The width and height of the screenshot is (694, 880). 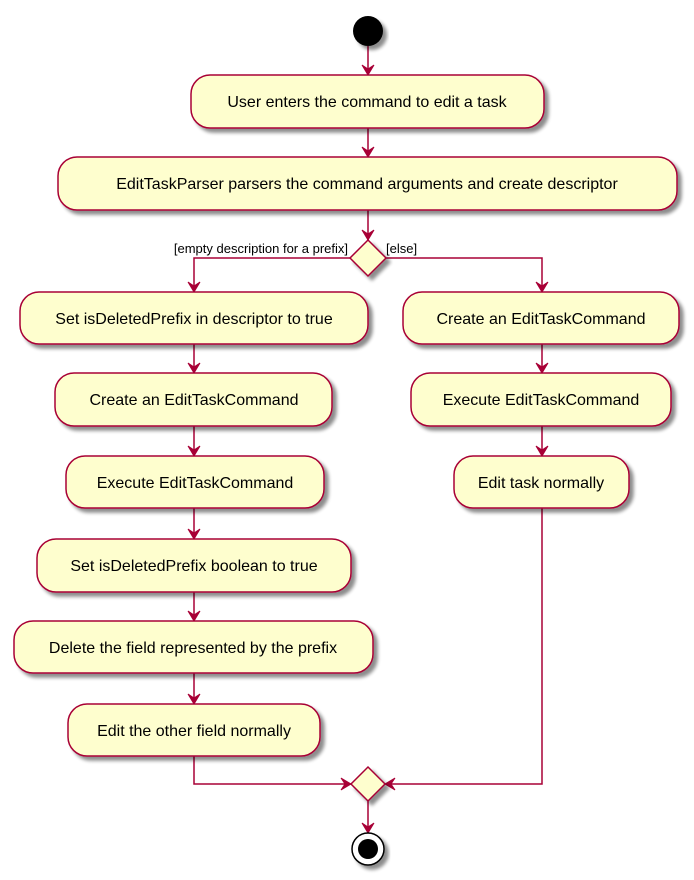 What do you see at coordinates (194, 731) in the screenshot?
I see `activity-label: Edit the other field normally` at bounding box center [194, 731].